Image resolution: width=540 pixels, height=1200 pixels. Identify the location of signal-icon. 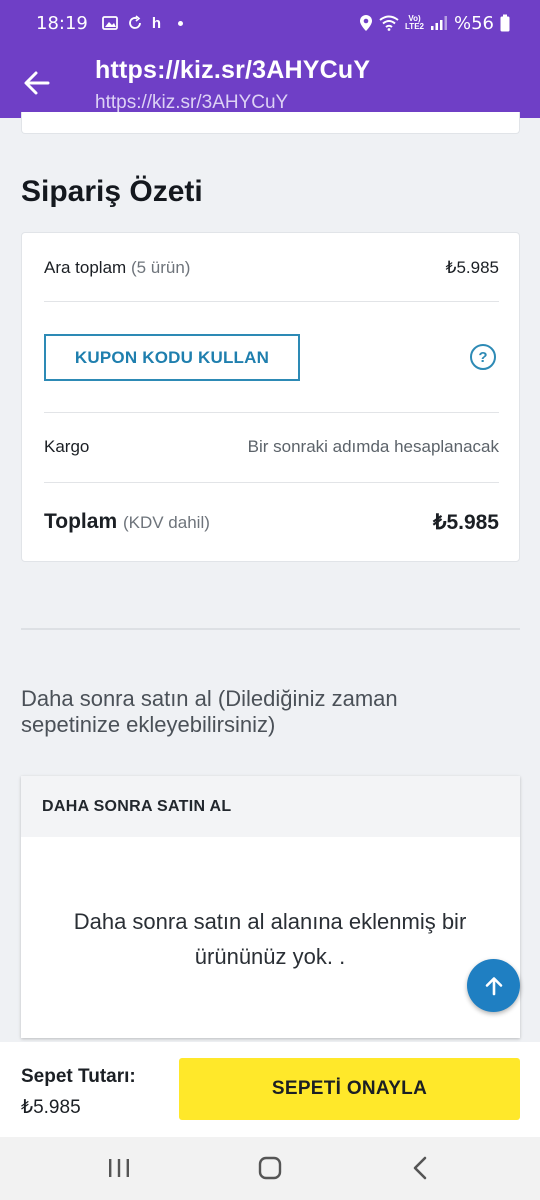
(438, 23).